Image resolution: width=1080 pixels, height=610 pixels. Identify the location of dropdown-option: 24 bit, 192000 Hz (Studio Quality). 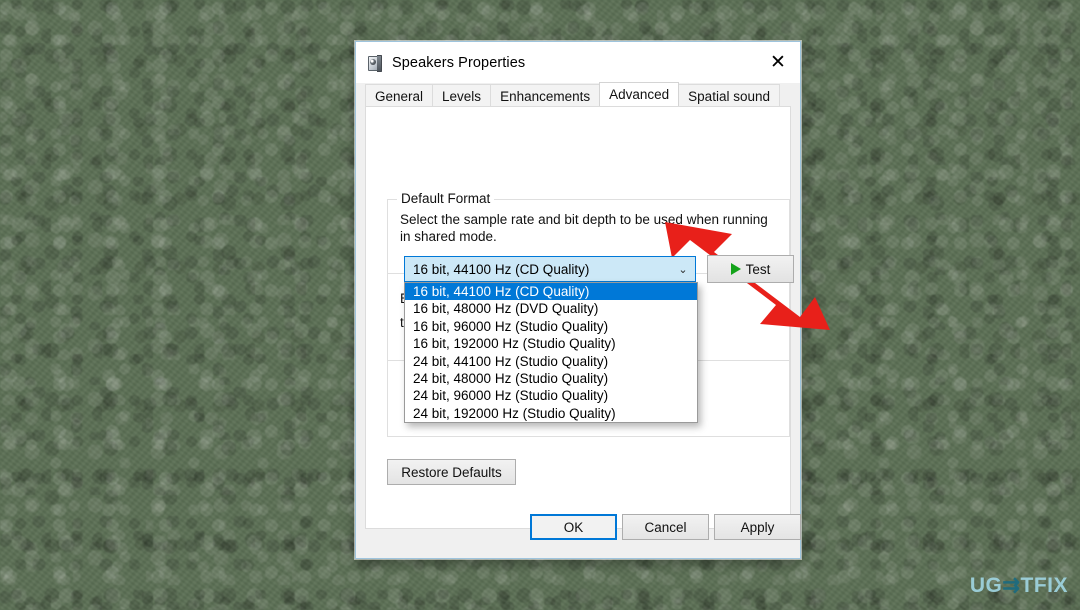
(551, 413).